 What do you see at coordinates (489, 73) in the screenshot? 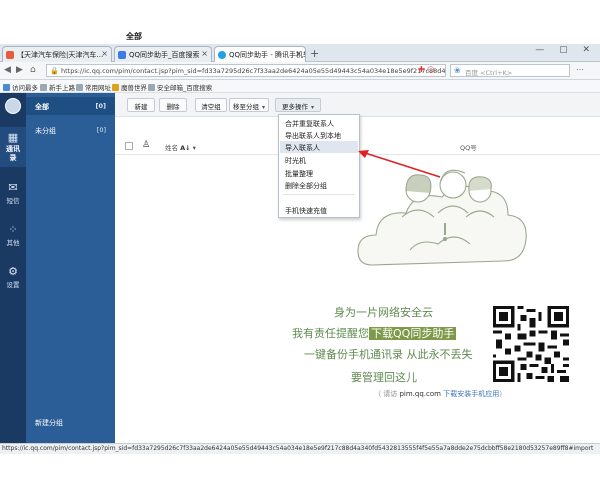
I see `search-placeholder: 百度 <Ctrl+K>` at bounding box center [489, 73].